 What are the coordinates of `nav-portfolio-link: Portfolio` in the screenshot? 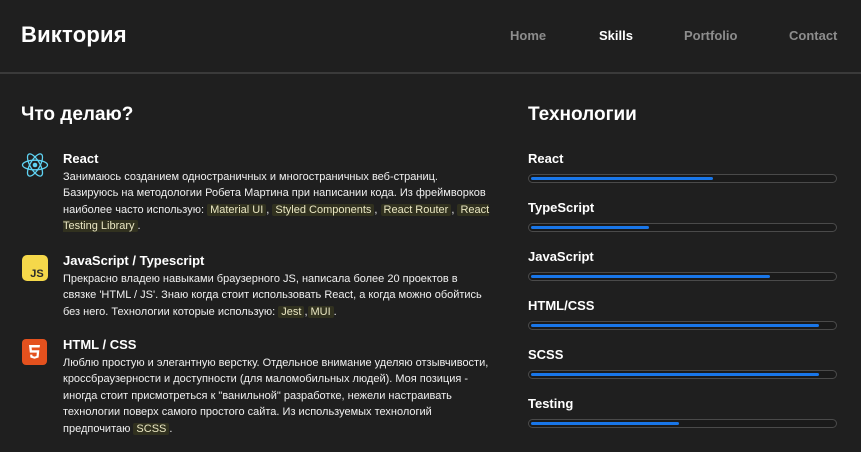 It's located at (710, 35).